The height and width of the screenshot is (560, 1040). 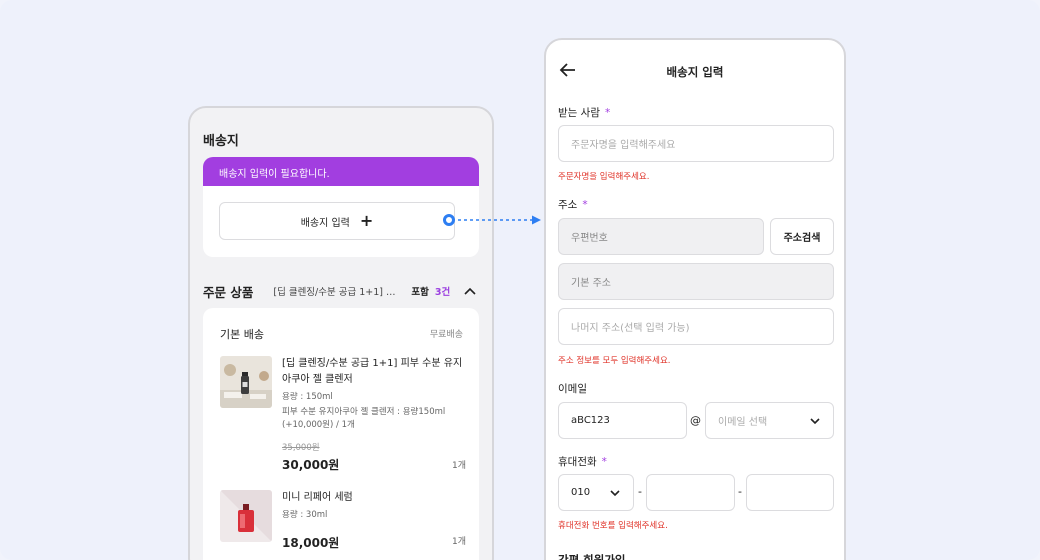 What do you see at coordinates (470, 291) in the screenshot?
I see `chevron-up-icon` at bounding box center [470, 291].